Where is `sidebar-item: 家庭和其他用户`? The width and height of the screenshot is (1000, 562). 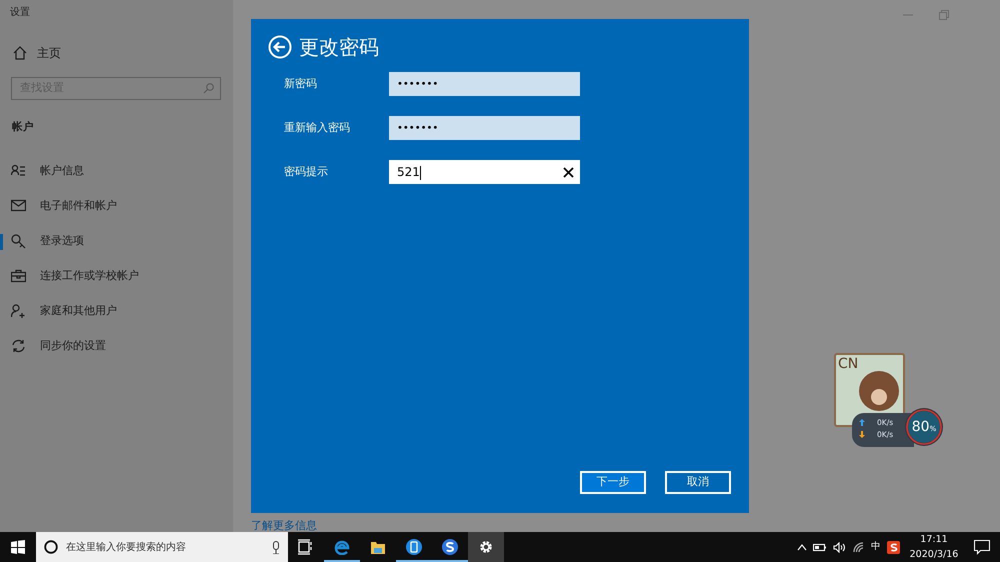
sidebar-item: 家庭和其他用户 is located at coordinates (116, 311).